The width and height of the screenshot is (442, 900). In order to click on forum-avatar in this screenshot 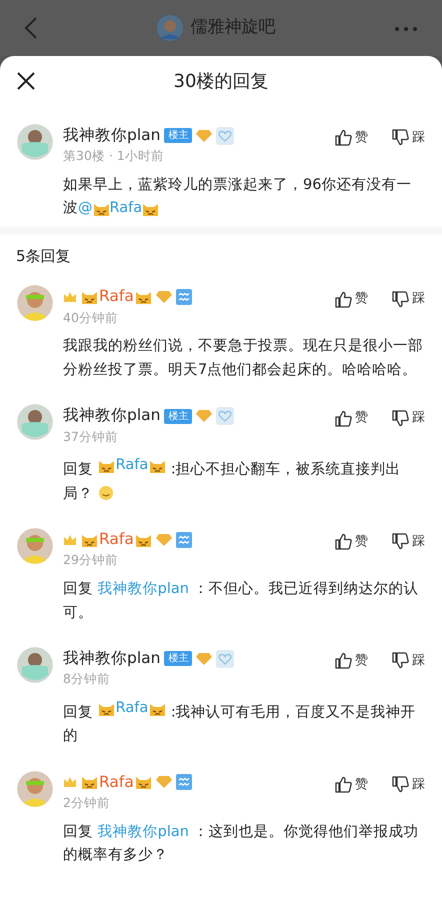, I will do `click(169, 28)`.